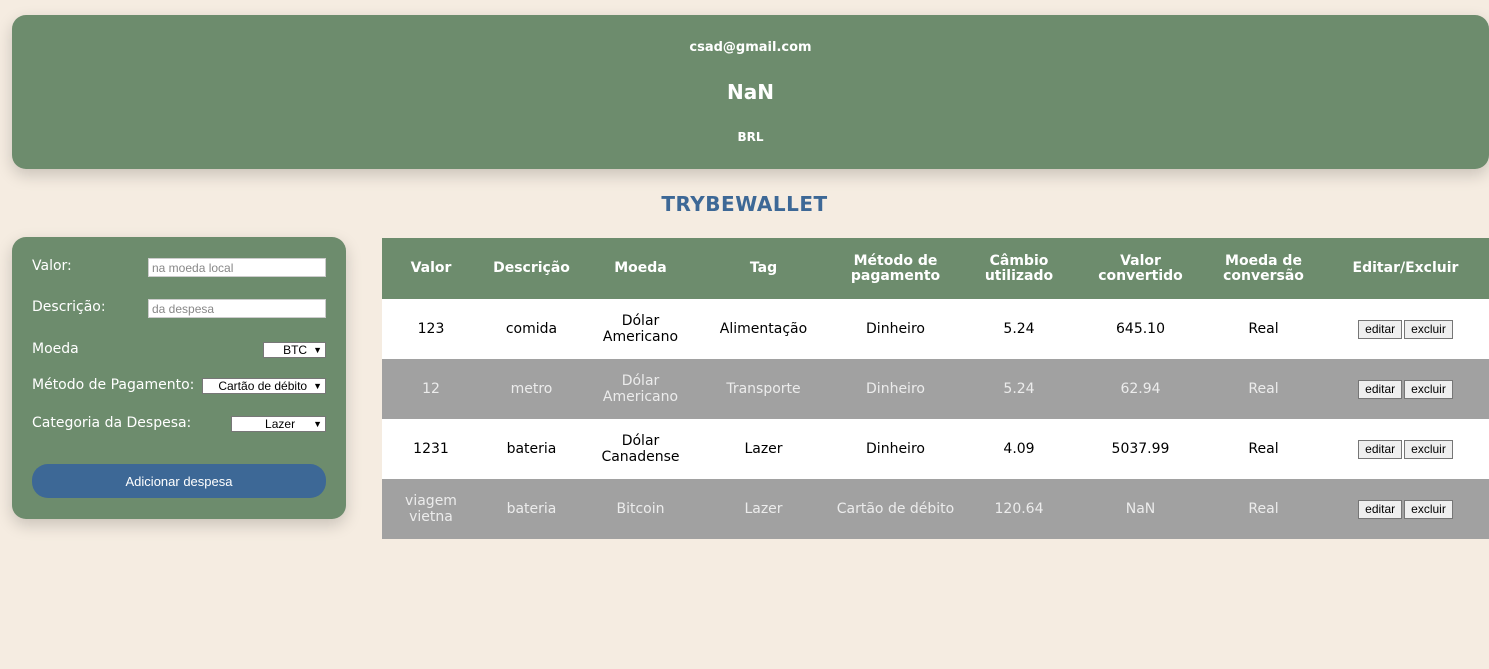 The height and width of the screenshot is (669, 1489). I want to click on currency-label: Moeda, so click(55, 349).